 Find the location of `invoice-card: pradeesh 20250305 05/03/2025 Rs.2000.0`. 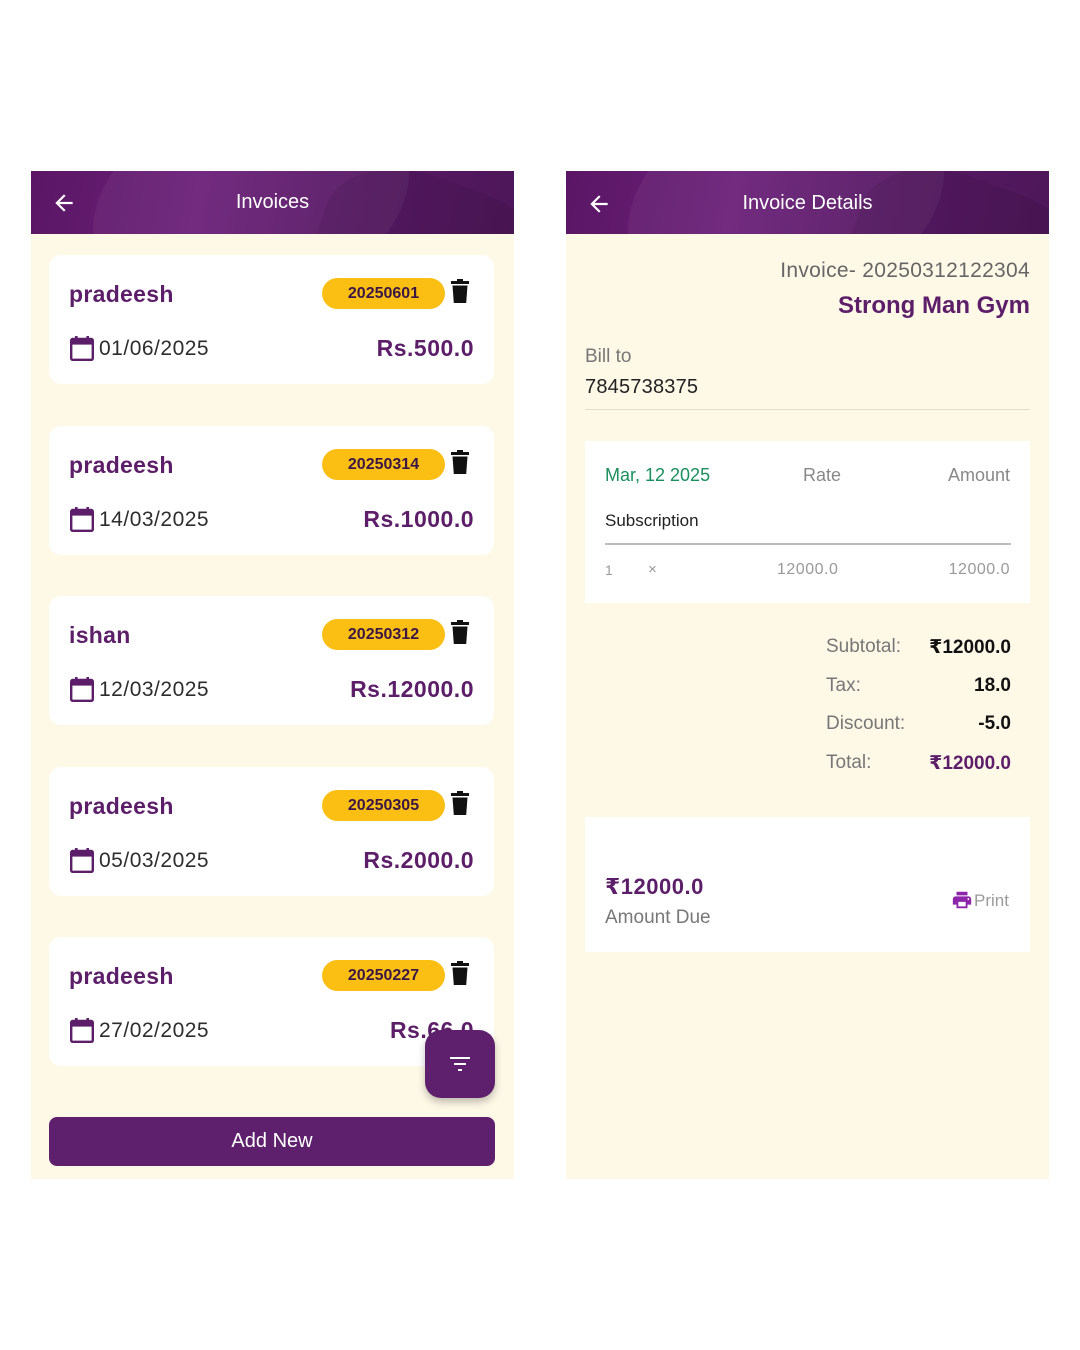

invoice-card: pradeesh 20250305 05/03/2025 Rs.2000.0 is located at coordinates (271, 831).